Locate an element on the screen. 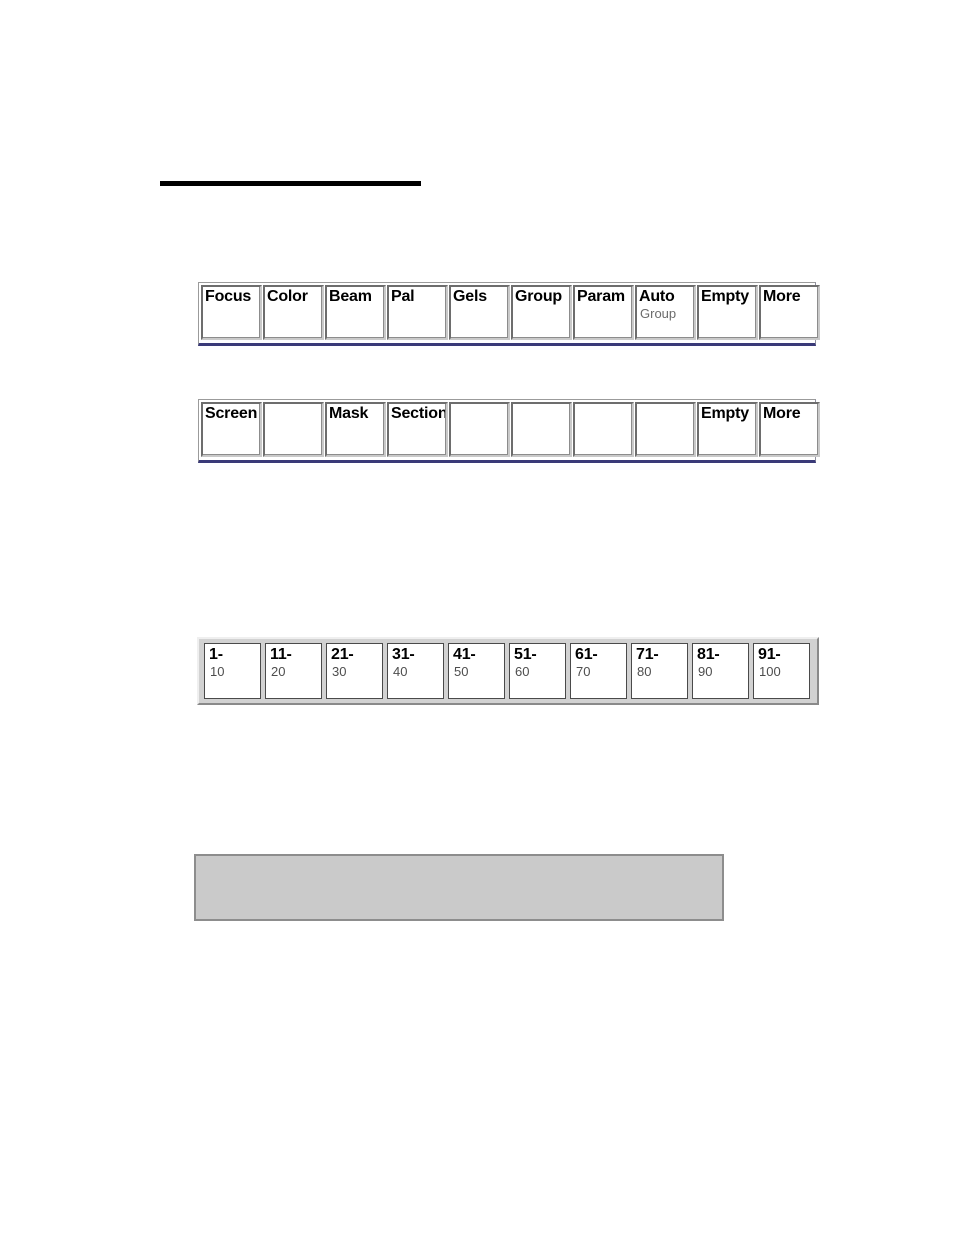 The height and width of the screenshot is (1235, 954). page-range-button-7-label: 61- is located at coordinates (586, 654).